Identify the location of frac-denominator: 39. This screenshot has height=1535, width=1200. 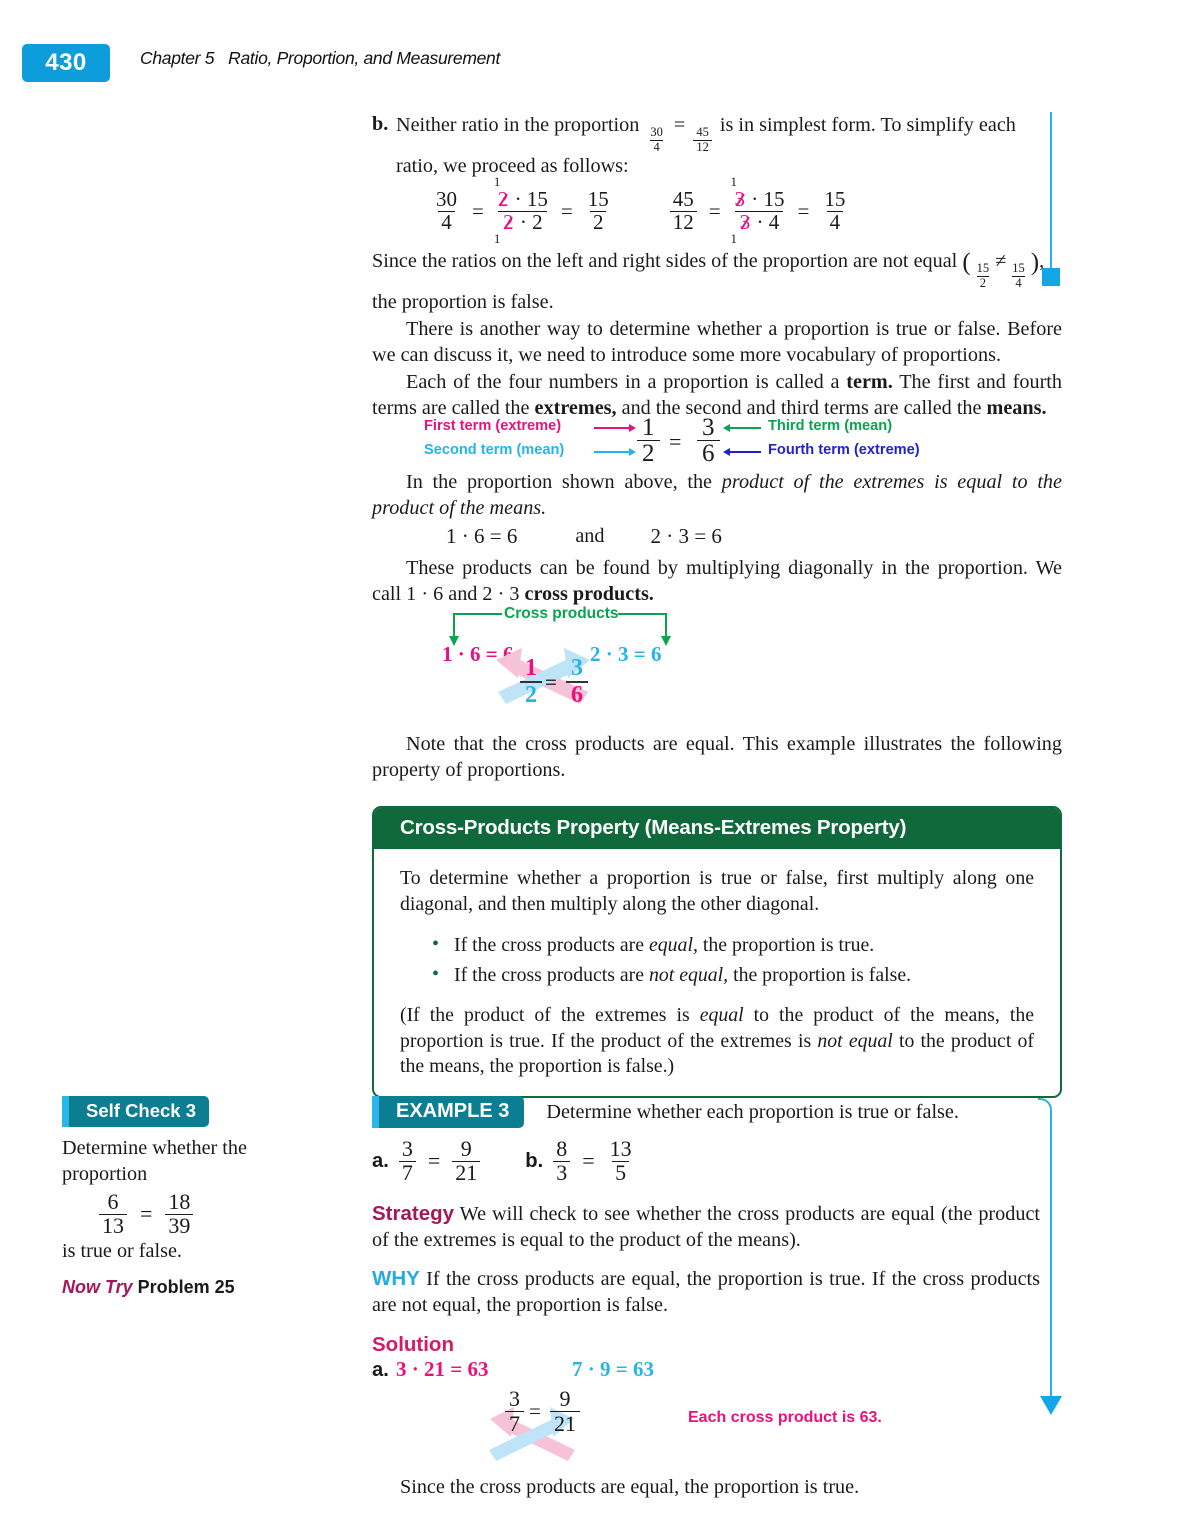
(179, 1225).